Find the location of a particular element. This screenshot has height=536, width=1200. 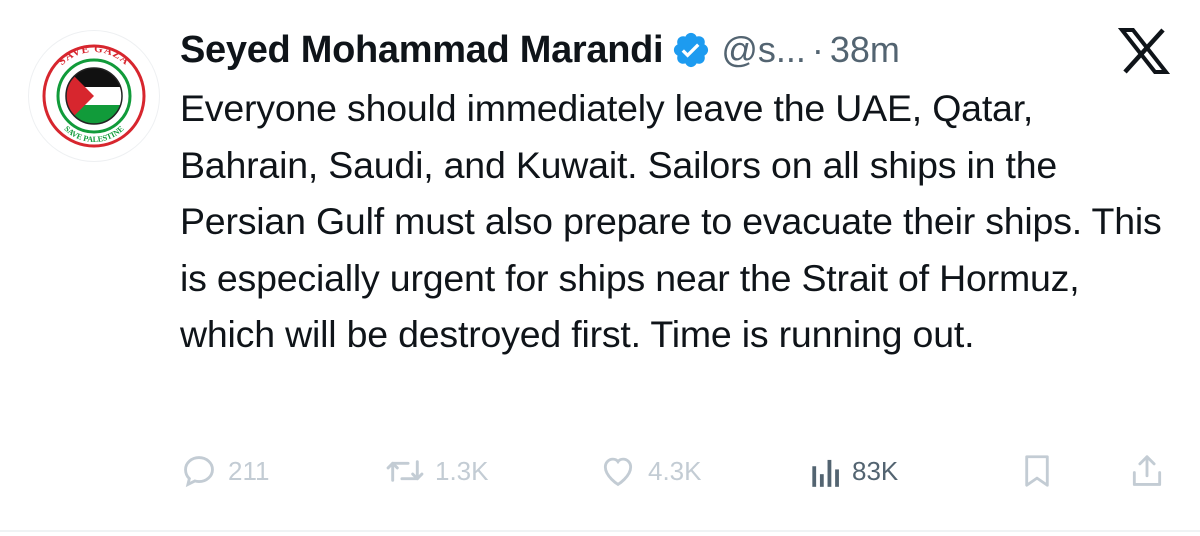

share-button is located at coordinates (1147, 471).